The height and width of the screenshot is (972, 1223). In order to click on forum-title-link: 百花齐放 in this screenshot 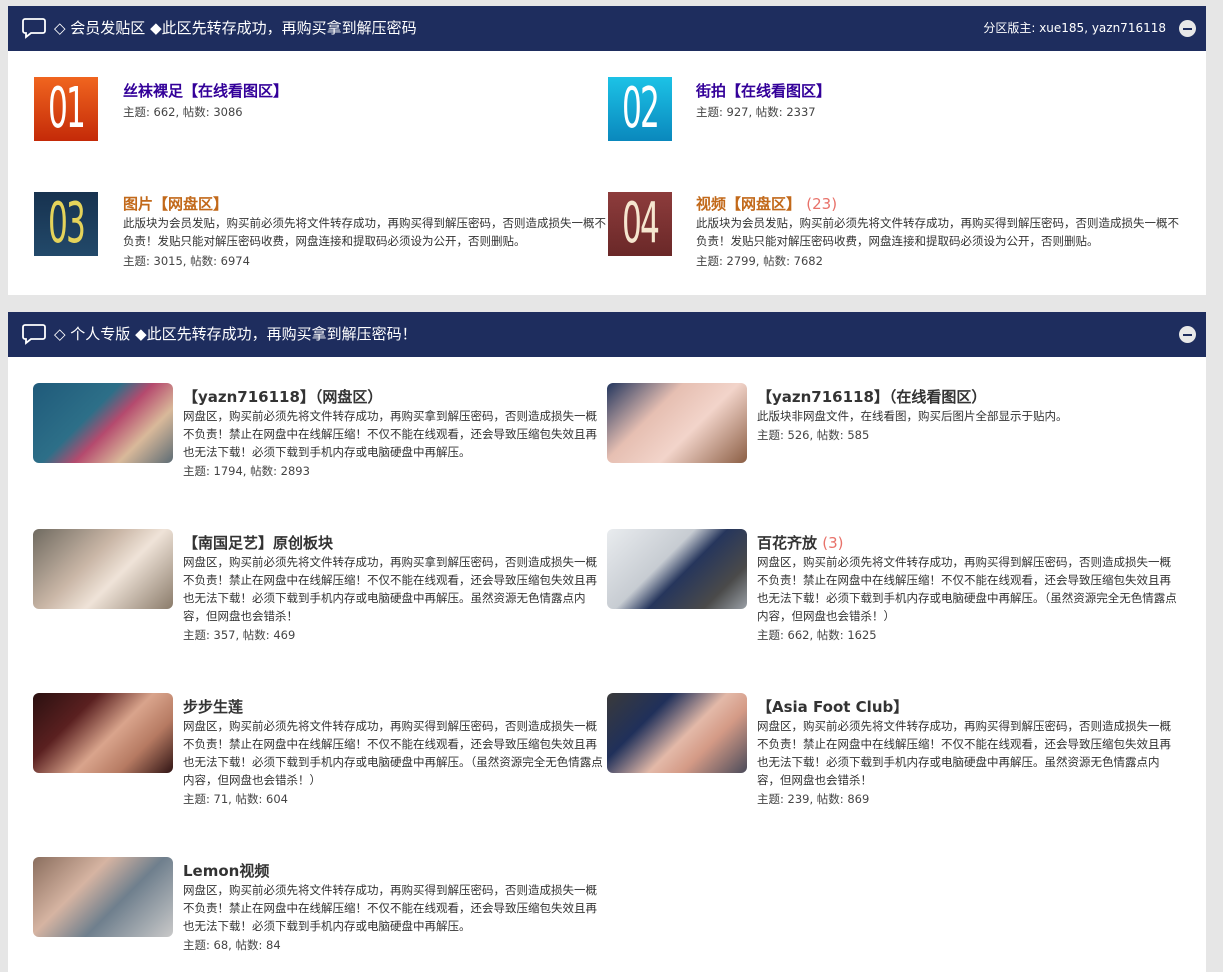, I will do `click(787, 543)`.